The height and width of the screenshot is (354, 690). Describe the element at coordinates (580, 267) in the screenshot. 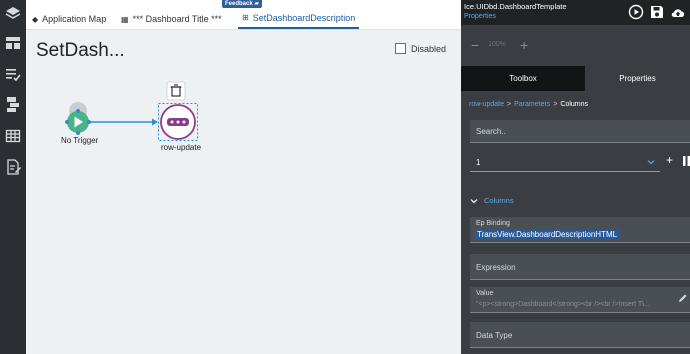

I see `expression-field: Expression` at that location.